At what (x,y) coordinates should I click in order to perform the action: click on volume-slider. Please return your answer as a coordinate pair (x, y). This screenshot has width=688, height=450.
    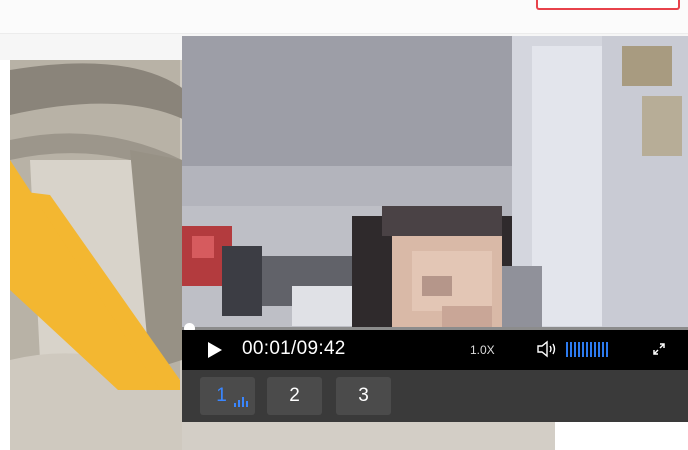
    Looking at the image, I should click on (587, 349).